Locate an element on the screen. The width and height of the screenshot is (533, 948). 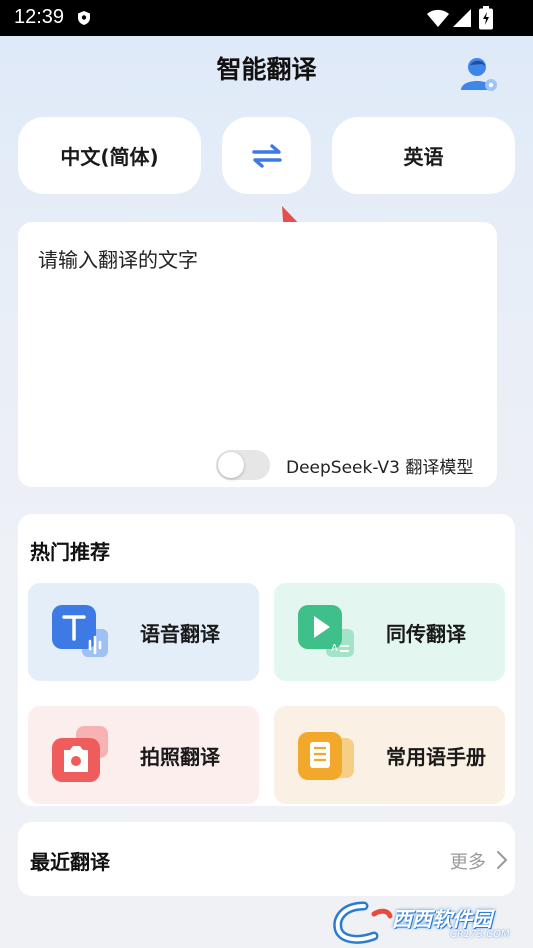
camera-translate-button: 拍照翻译 is located at coordinates (143, 755).